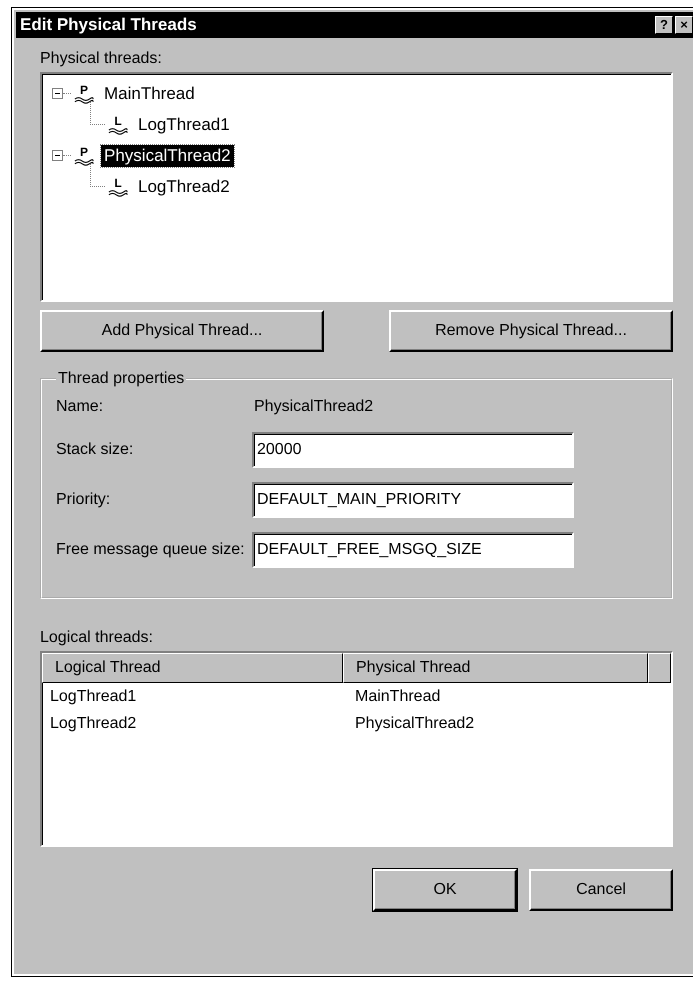  Describe the element at coordinates (101, 59) in the screenshot. I see `section-label: Physical threads:` at that location.